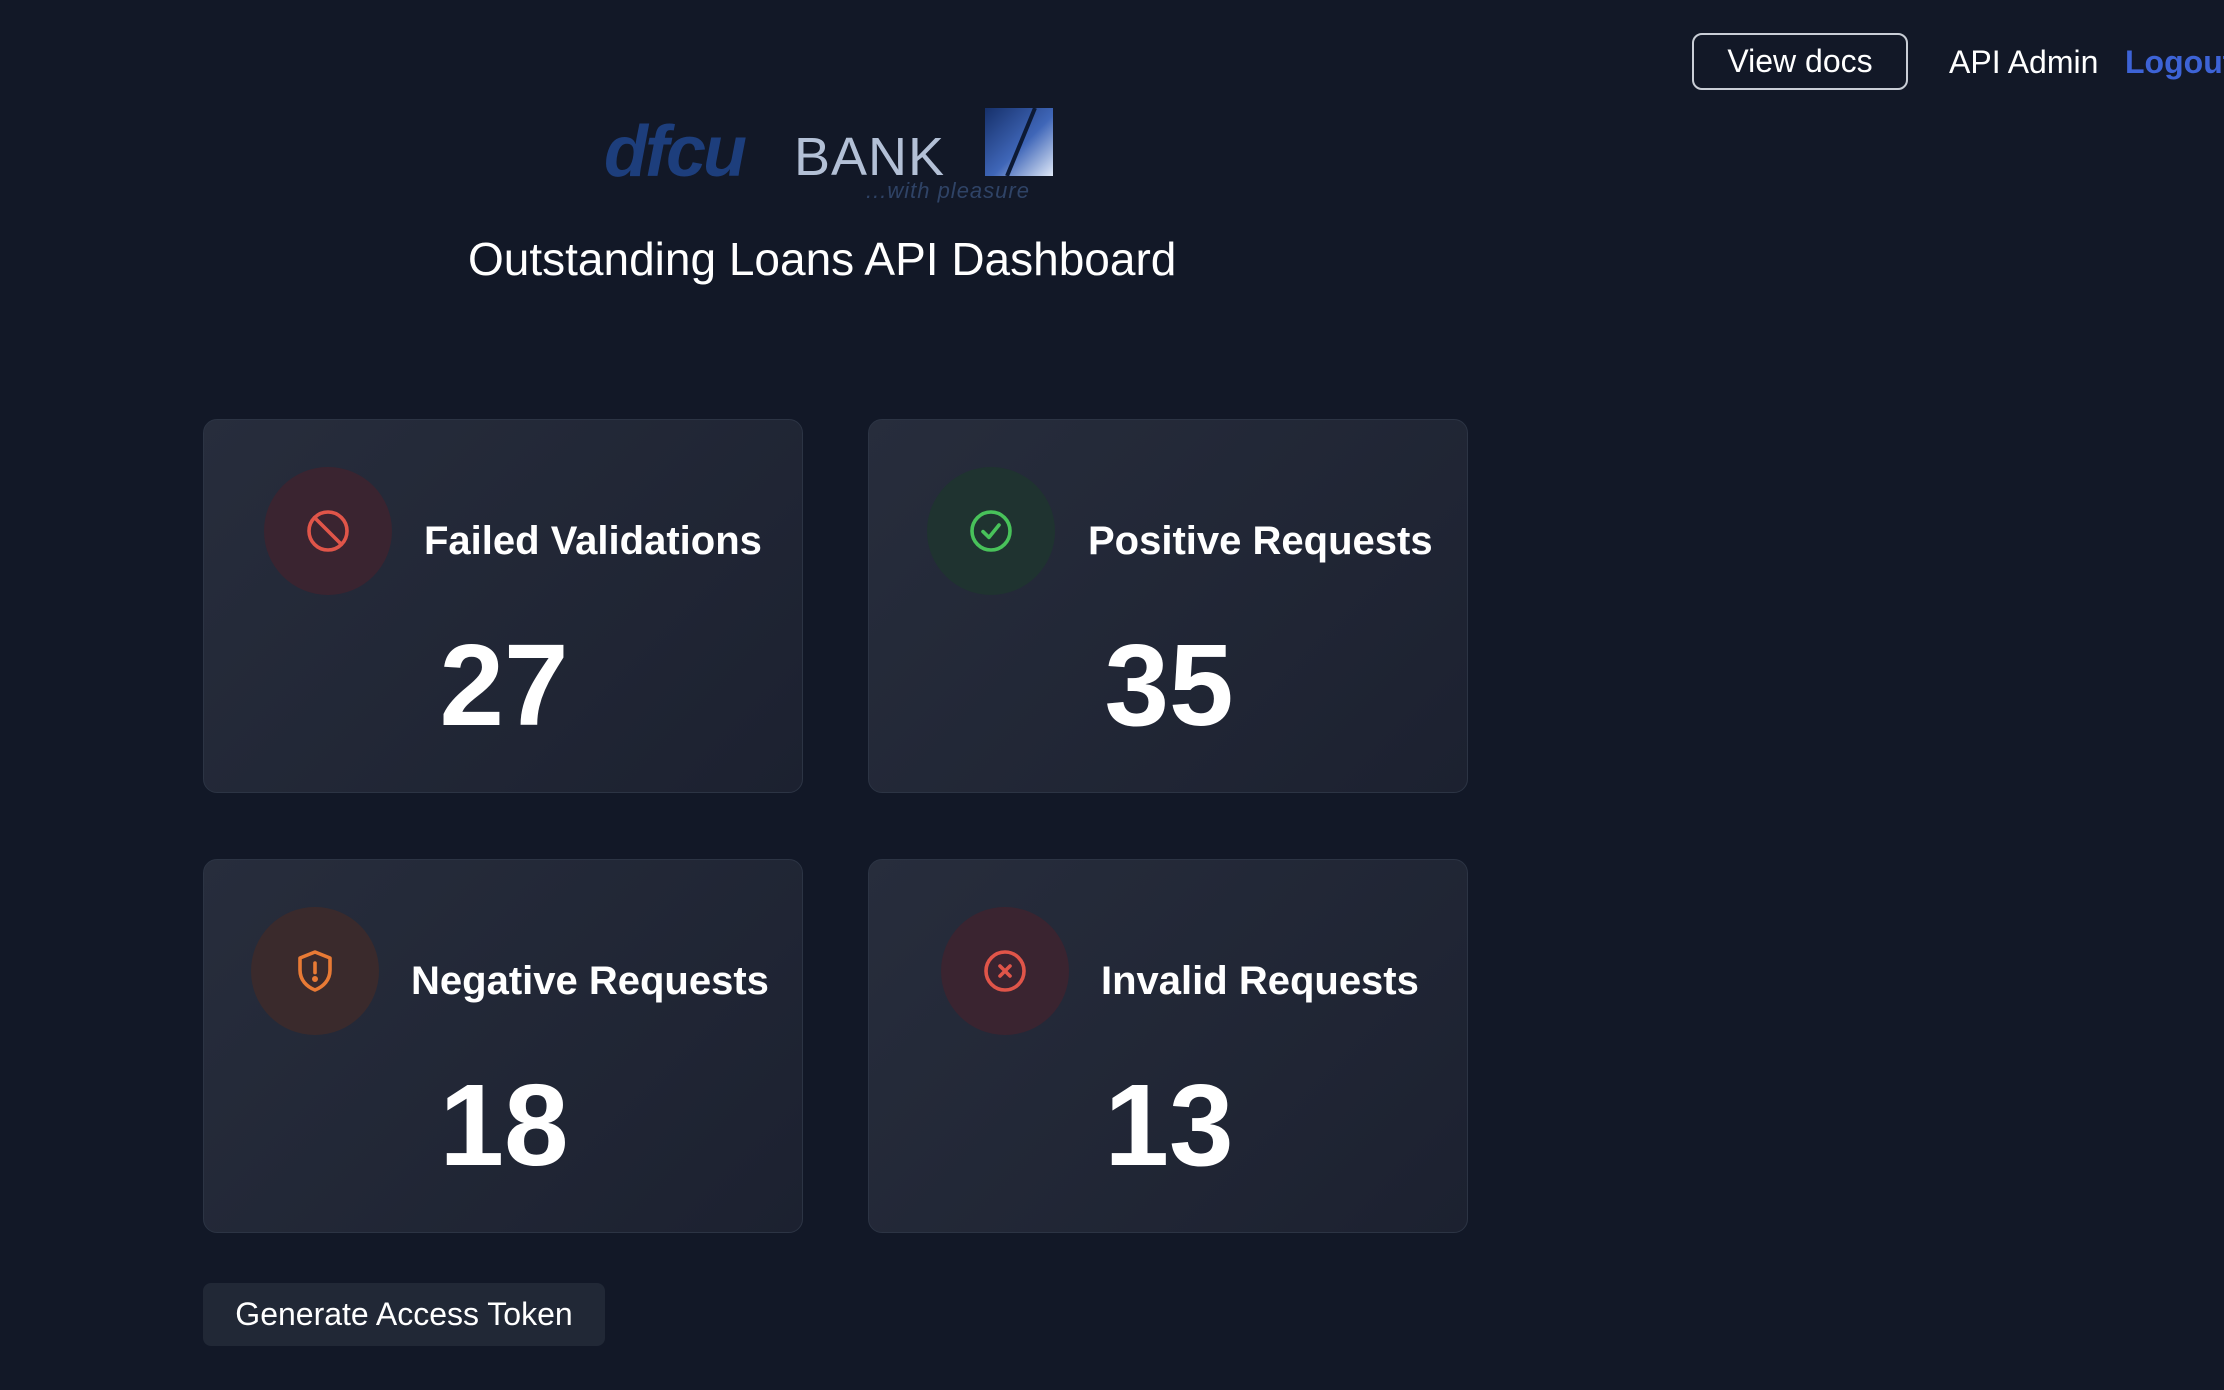 The image size is (2224, 1390). Describe the element at coordinates (1169, 1125) in the screenshot. I see `stat-value: 13` at that location.